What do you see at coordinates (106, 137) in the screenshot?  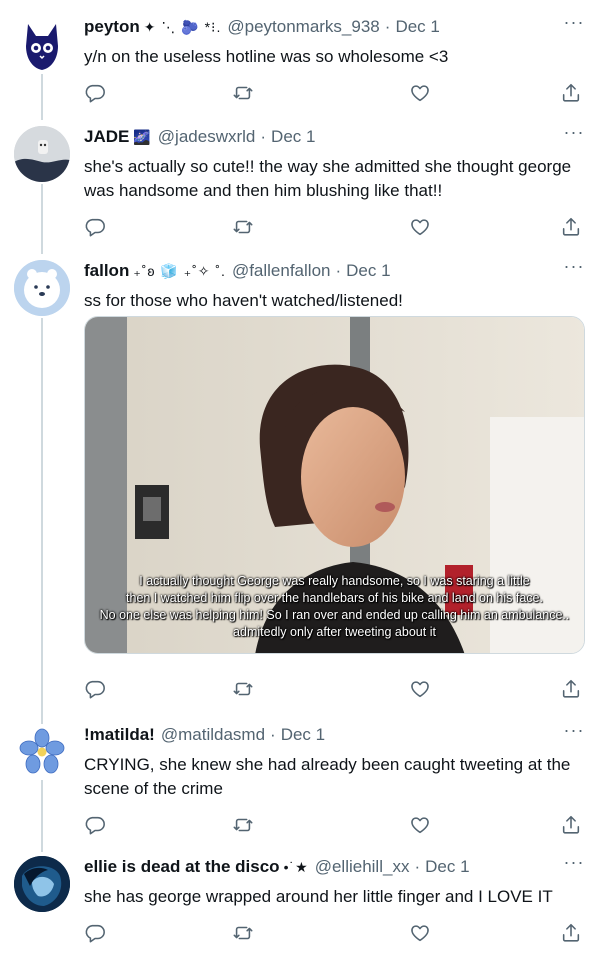 I see `display-name: JADE` at bounding box center [106, 137].